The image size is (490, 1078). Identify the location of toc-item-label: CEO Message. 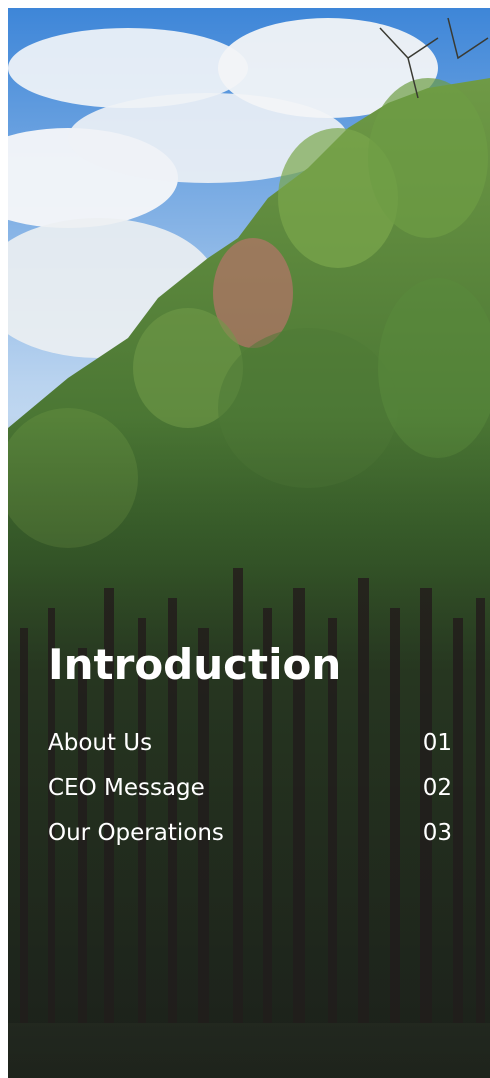
(126, 787).